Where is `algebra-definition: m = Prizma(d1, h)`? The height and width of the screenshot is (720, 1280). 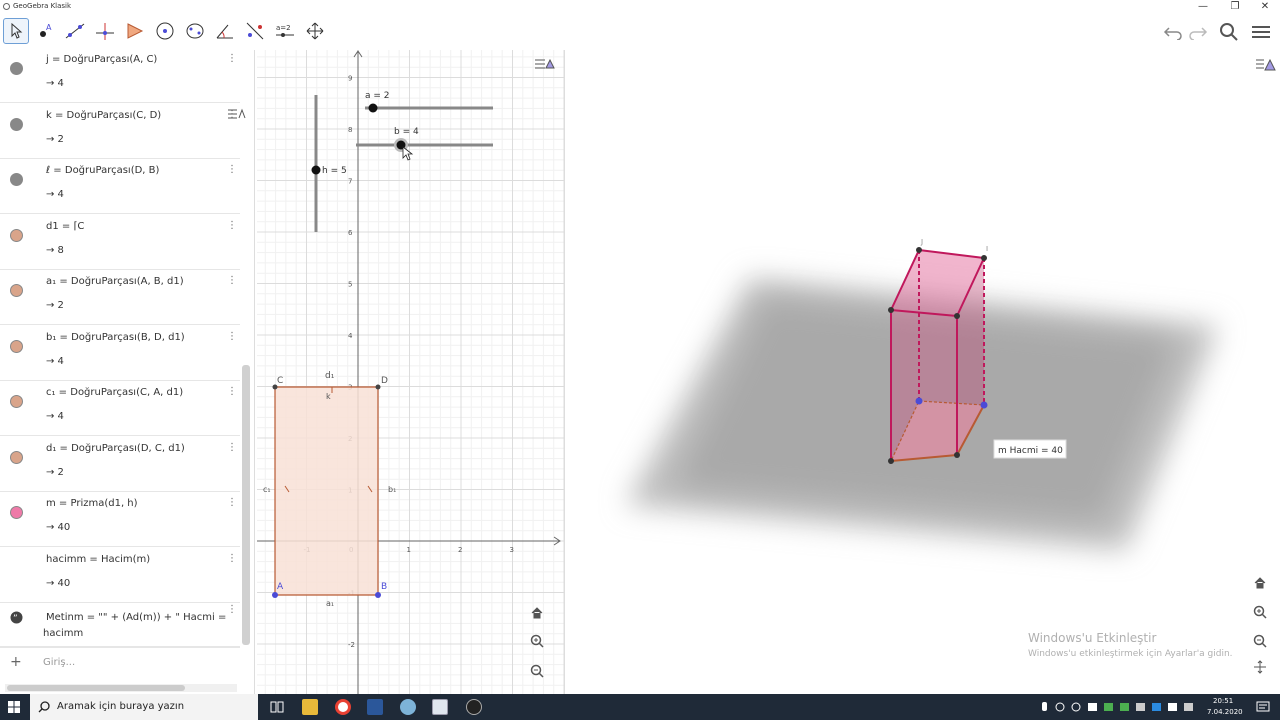 algebra-definition: m = Prizma(d1, h) is located at coordinates (92, 503).